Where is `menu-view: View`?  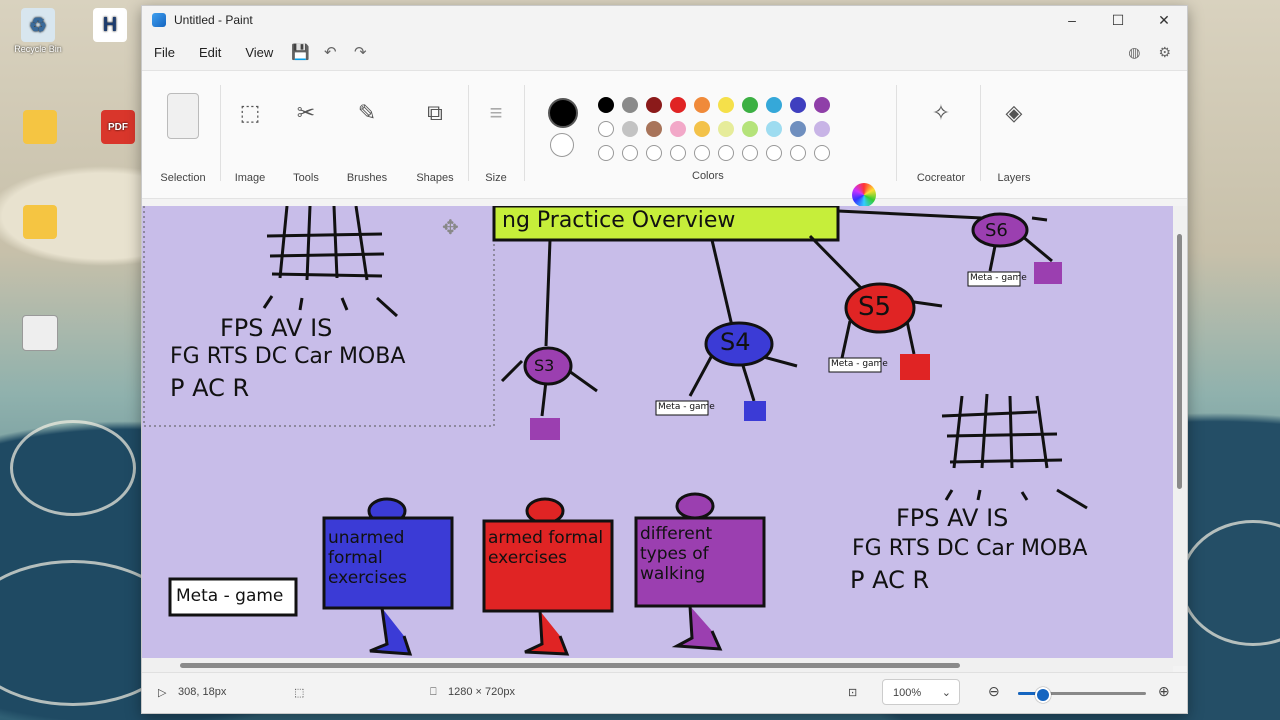 menu-view: View is located at coordinates (259, 52).